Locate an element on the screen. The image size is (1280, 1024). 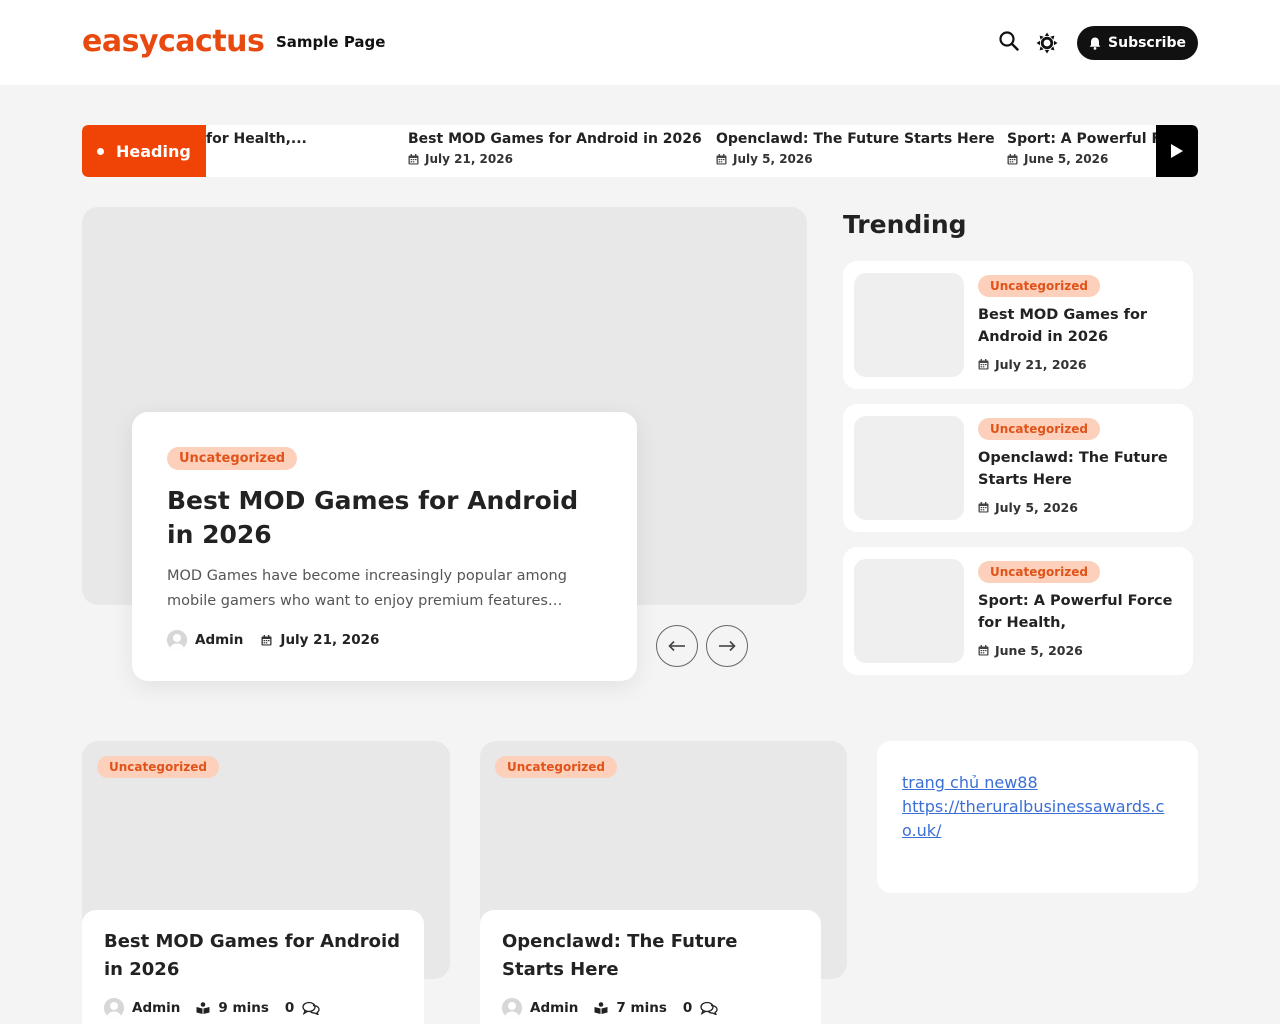
ticker-play-button is located at coordinates (1177, 151).